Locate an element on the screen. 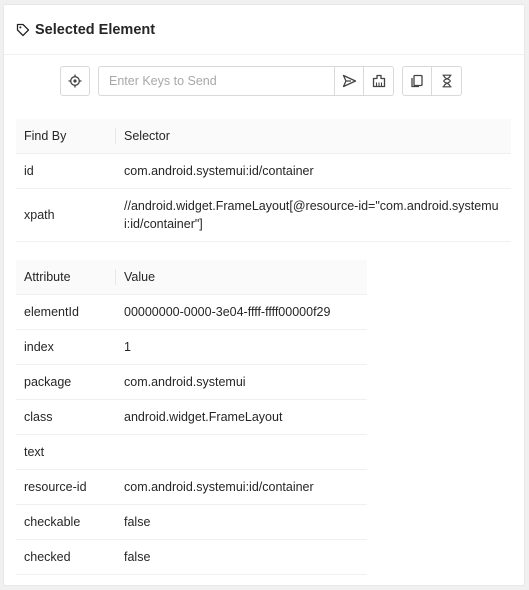 This screenshot has width=529, height=590. selector-value: com.android.systemui:id/container is located at coordinates (313, 171).